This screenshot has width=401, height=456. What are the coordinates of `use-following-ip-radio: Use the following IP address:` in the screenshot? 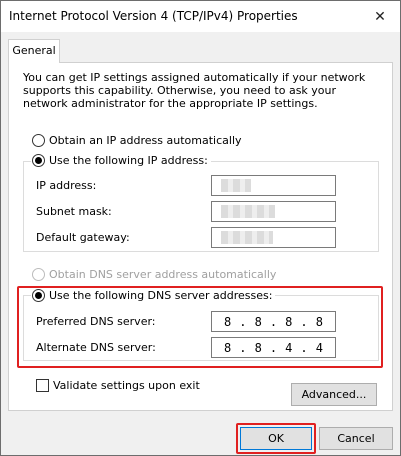 It's located at (121, 160).